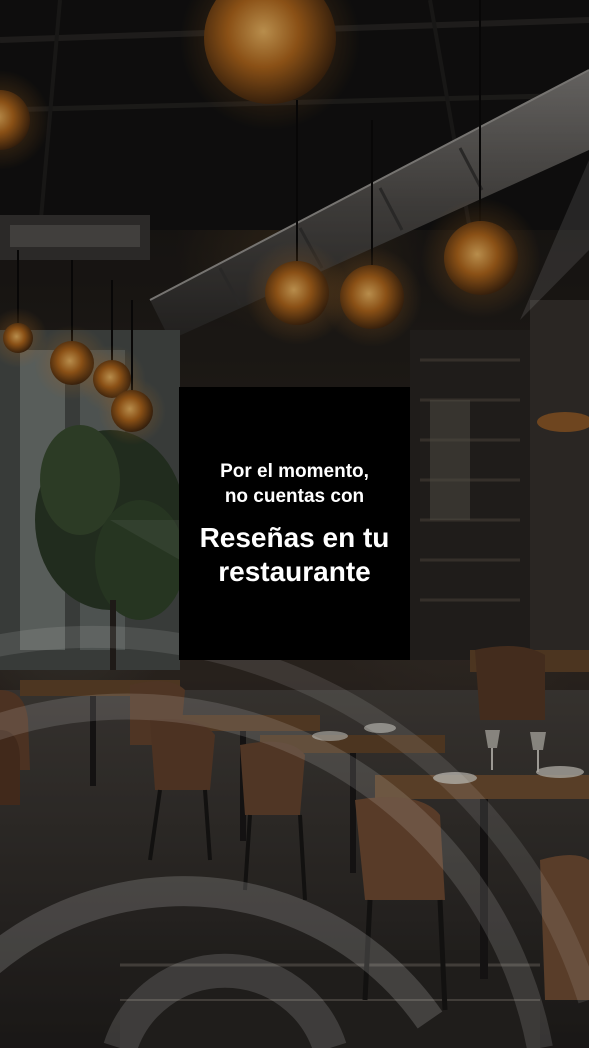  I want to click on notice-intro-line-2: no cuentas con, so click(294, 496).